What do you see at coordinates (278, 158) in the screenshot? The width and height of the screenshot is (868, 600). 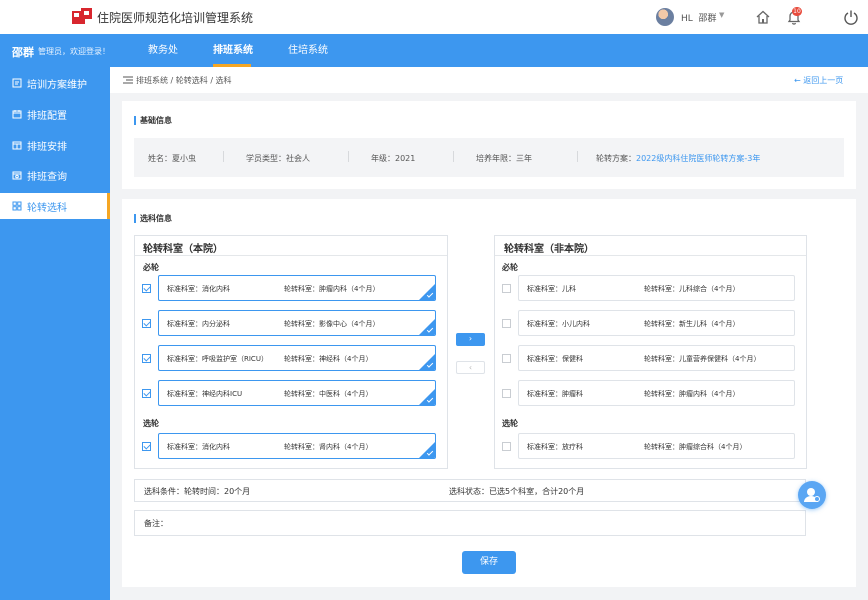 I see `student-type: 学员类型：社会人` at bounding box center [278, 158].